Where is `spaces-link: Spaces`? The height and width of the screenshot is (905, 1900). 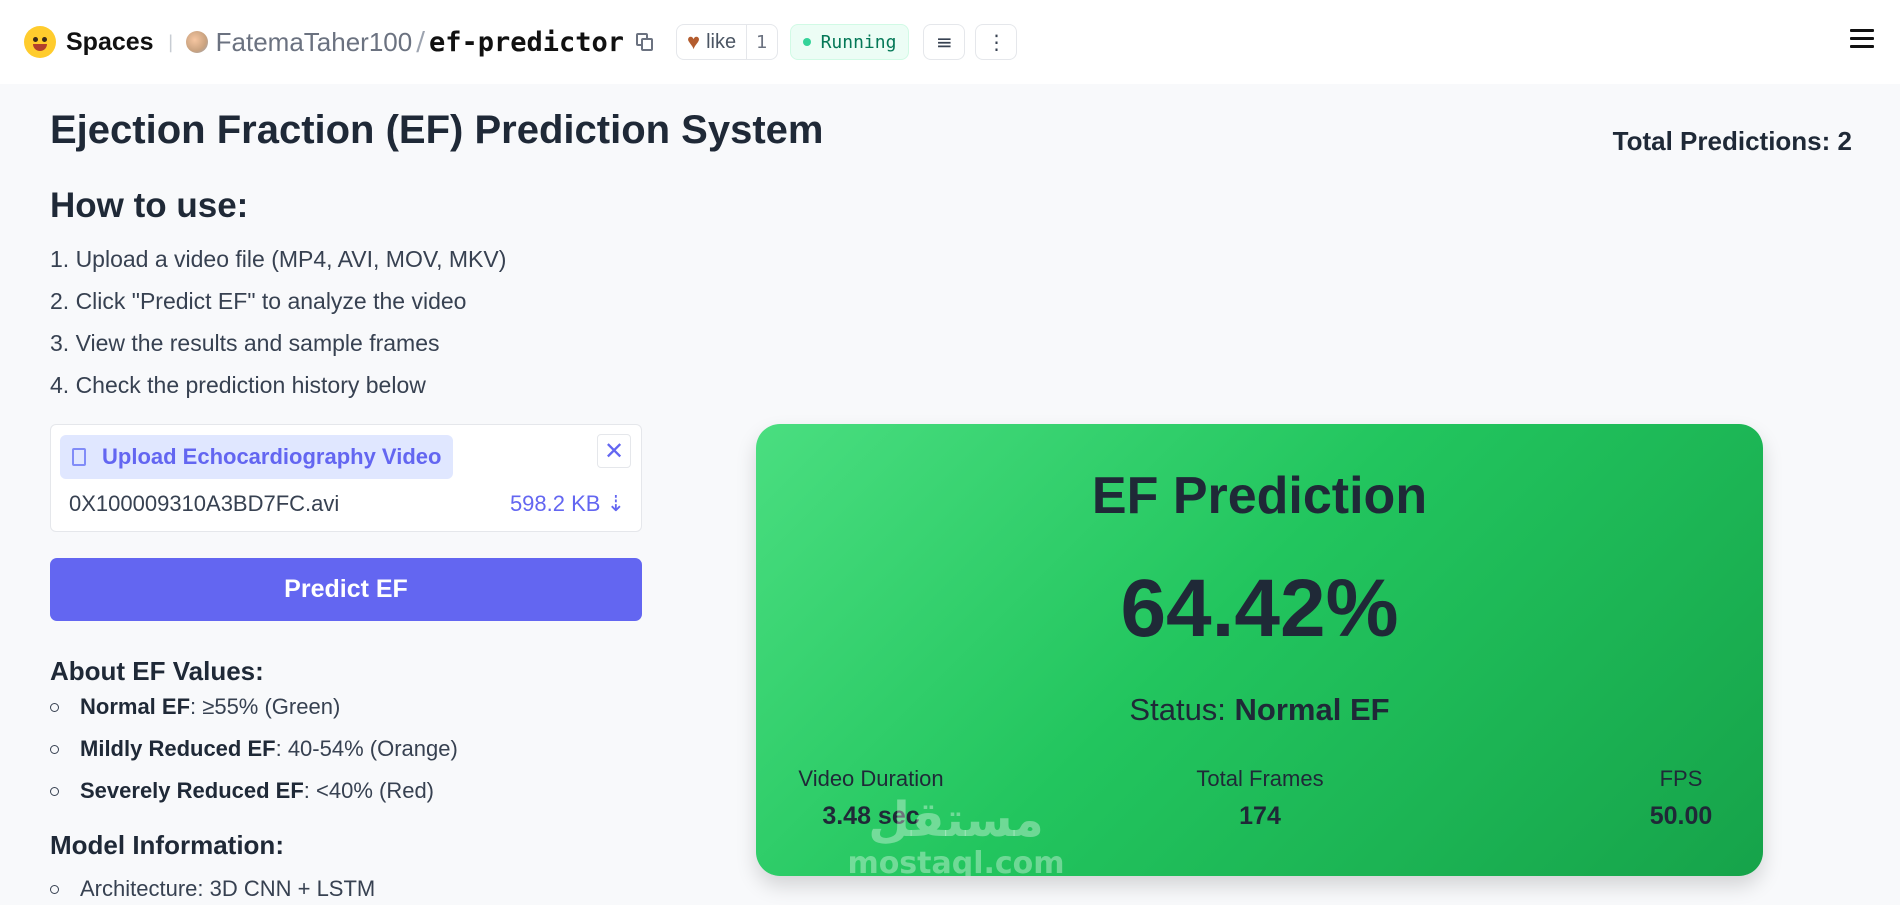
spaces-link: Spaces is located at coordinates (110, 42).